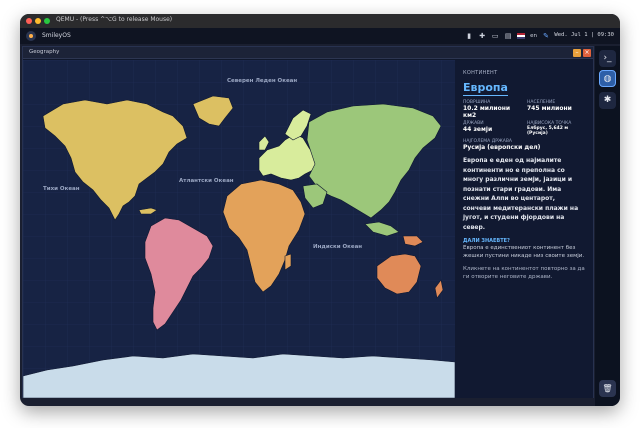  Describe the element at coordinates (478, 129) in the screenshot. I see `stat-countries-value: 44 земји` at that location.